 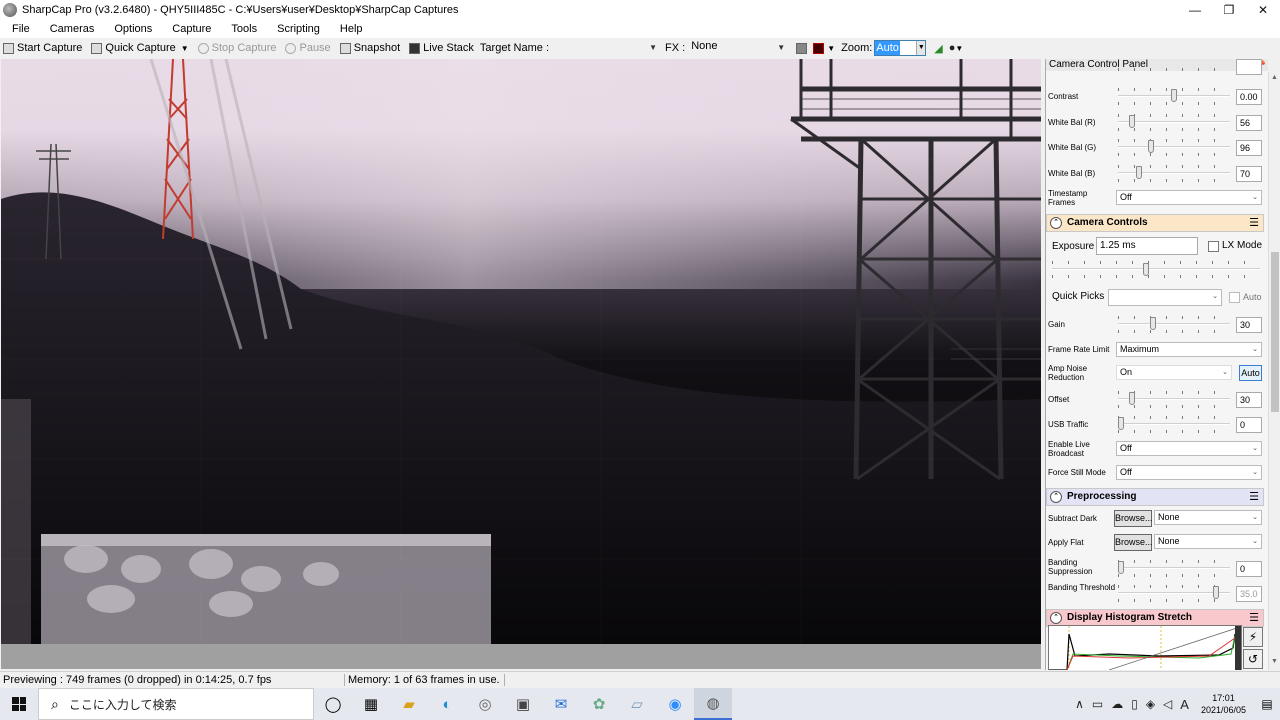 What do you see at coordinates (1150, 704) in the screenshot?
I see `network-icon: ◈` at bounding box center [1150, 704].